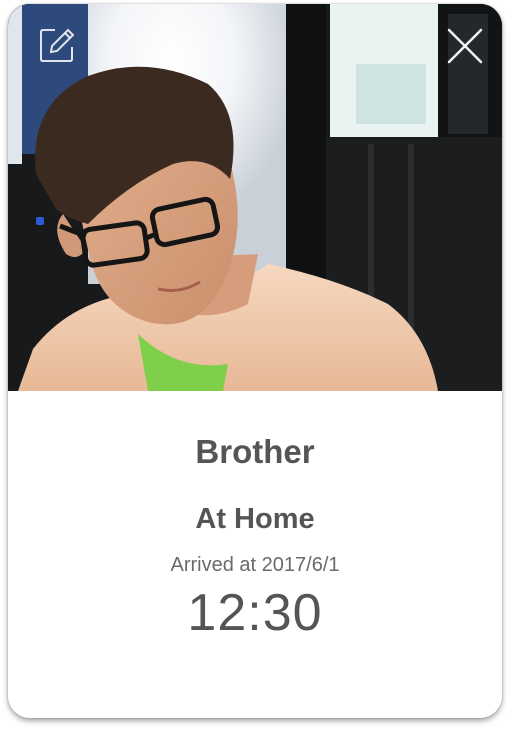 This screenshot has height=731, width=512. What do you see at coordinates (255, 519) in the screenshot?
I see `location-status: At Home` at bounding box center [255, 519].